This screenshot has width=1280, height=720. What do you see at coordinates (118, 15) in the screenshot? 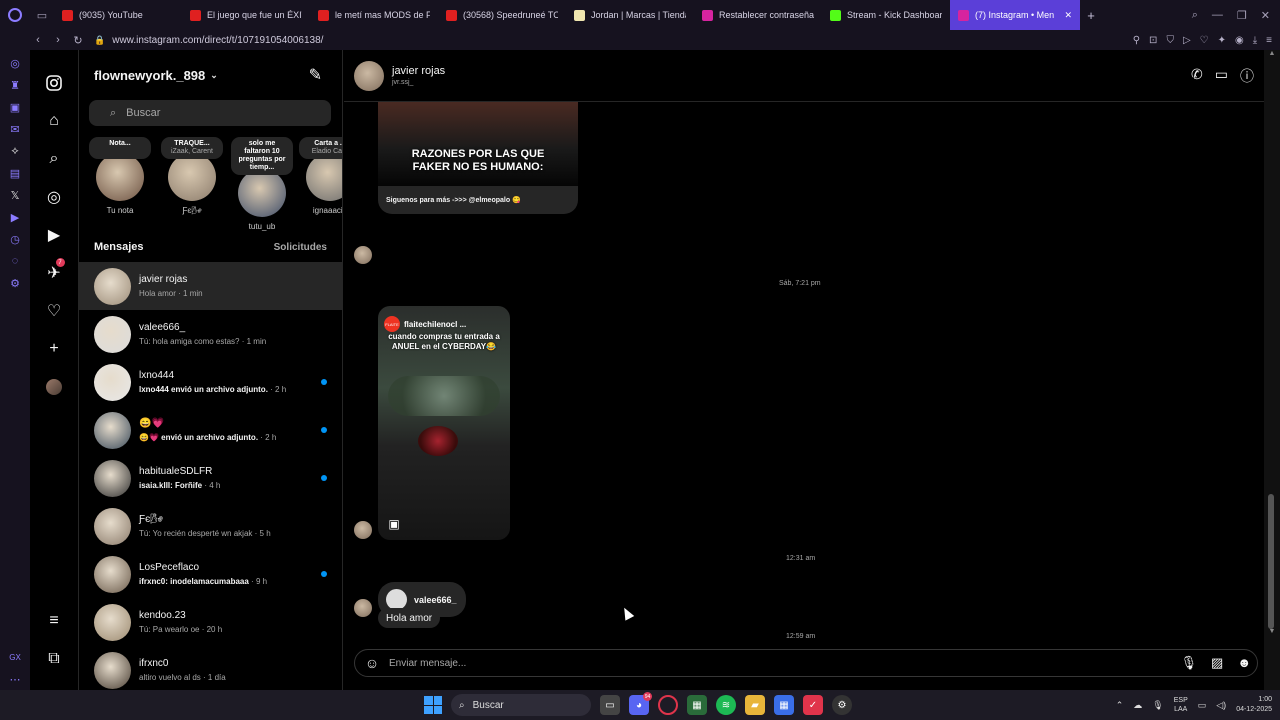
I see `browser-tab: (9035) YouTube` at bounding box center [118, 15].